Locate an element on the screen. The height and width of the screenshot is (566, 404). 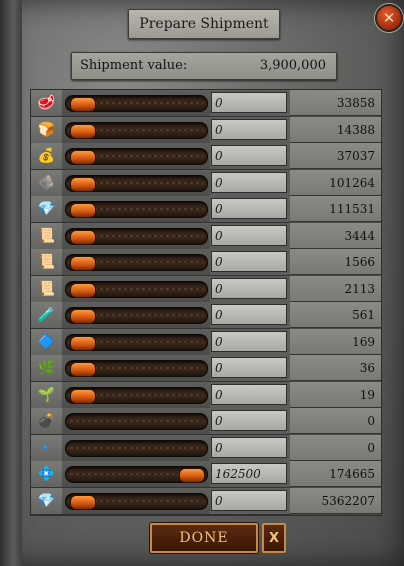
book-spine is located at coordinates (11, 283).